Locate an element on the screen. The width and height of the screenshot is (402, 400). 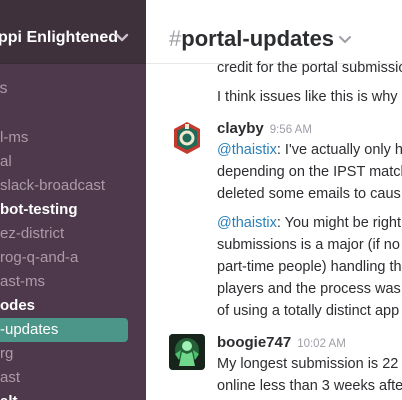
sidebar-channel: ast is located at coordinates (73, 378).